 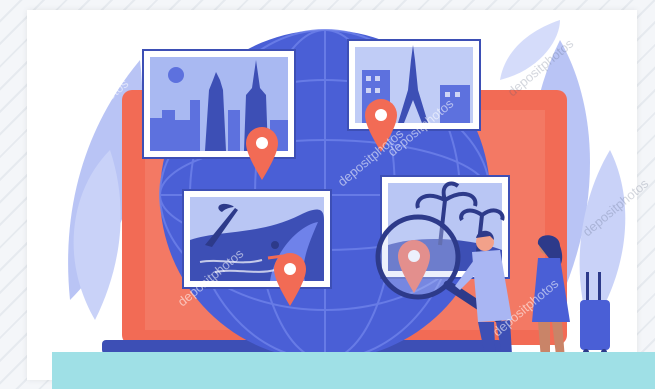 What do you see at coordinates (353, 370) in the screenshot?
I see `accent-bar` at bounding box center [353, 370].